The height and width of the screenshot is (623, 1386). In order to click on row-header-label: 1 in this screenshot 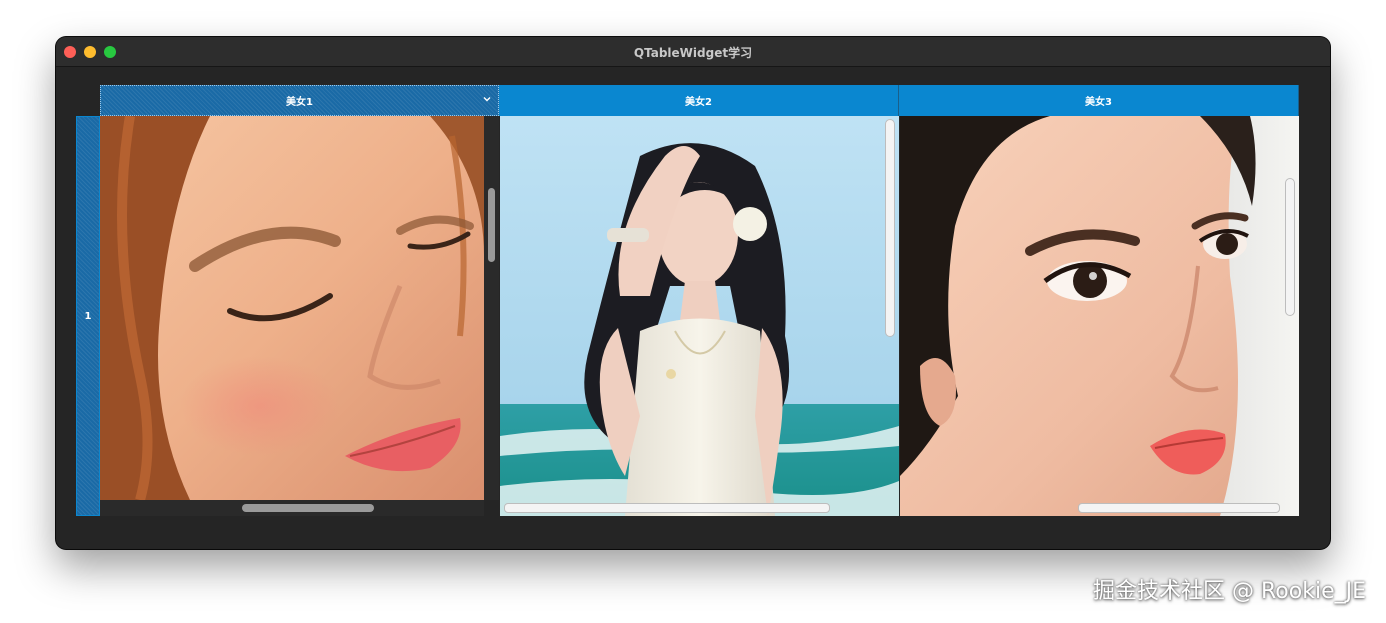, I will do `click(88, 316)`.